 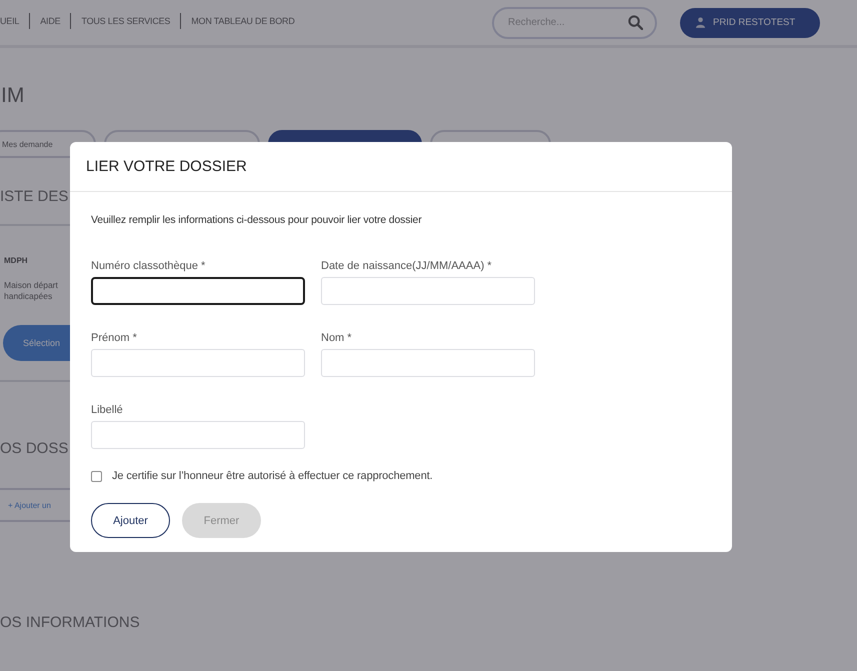 What do you see at coordinates (635, 22) in the screenshot?
I see `search-icon` at bounding box center [635, 22].